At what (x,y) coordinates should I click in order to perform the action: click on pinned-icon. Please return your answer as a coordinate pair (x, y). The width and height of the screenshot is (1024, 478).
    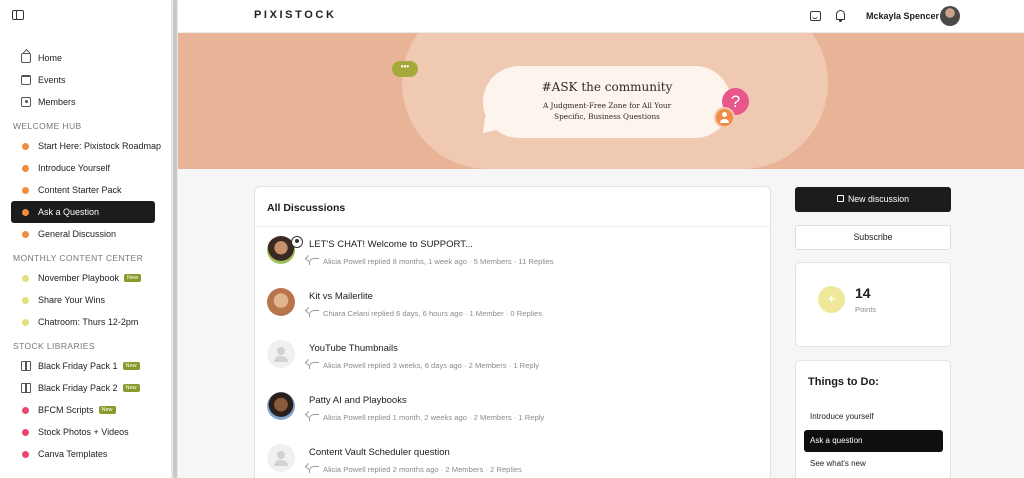
    Looking at the image, I should click on (297, 242).